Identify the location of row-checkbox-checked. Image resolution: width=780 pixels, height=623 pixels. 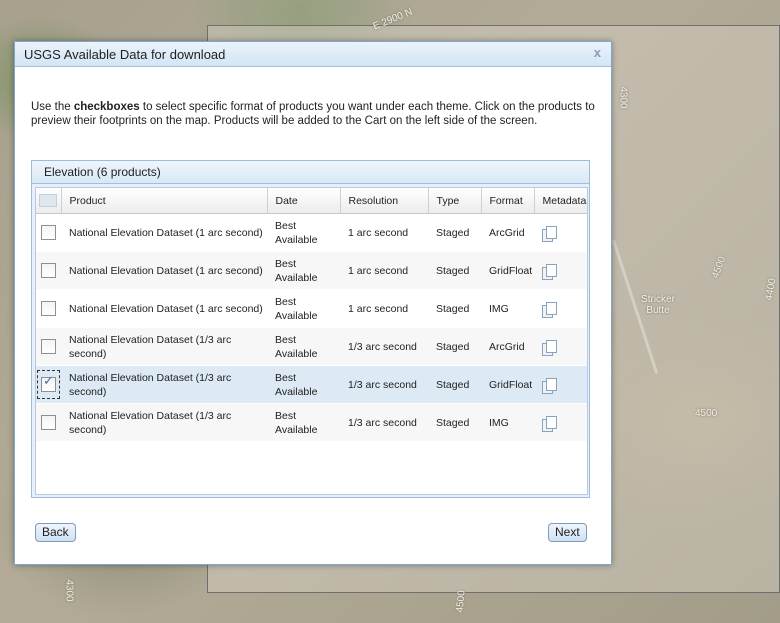
(48, 383).